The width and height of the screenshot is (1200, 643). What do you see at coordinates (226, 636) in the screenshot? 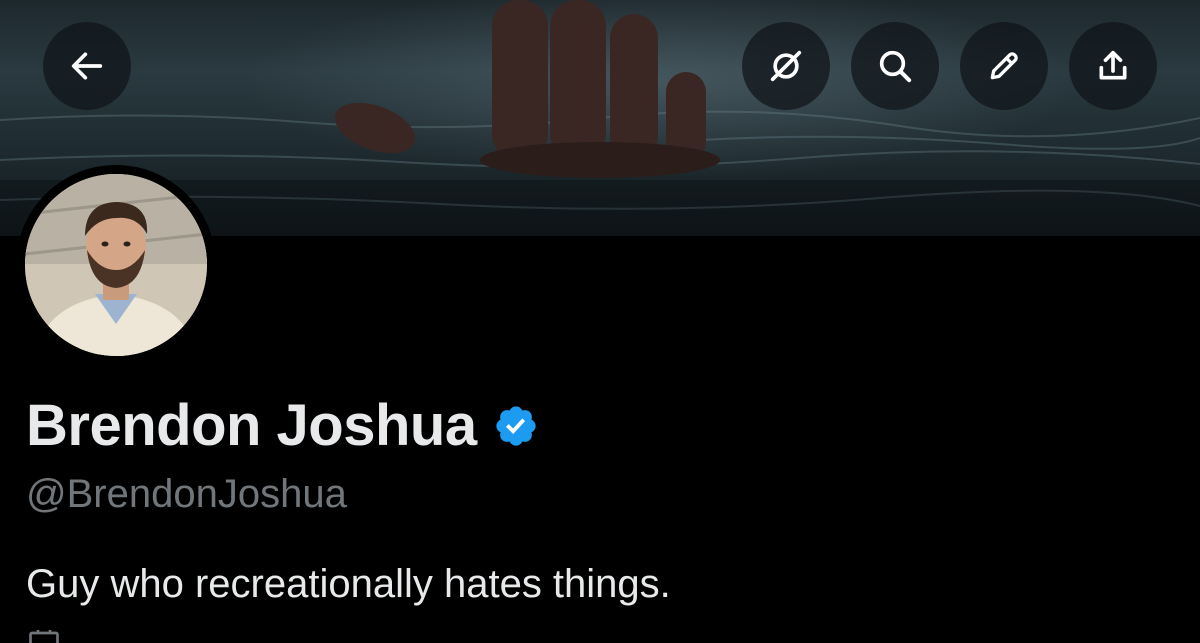
I see `profile-meta-row` at bounding box center [226, 636].